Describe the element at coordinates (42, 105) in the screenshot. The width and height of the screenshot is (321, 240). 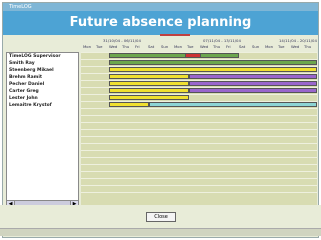
I see `list-item: Lemaitre Krystof` at that location.